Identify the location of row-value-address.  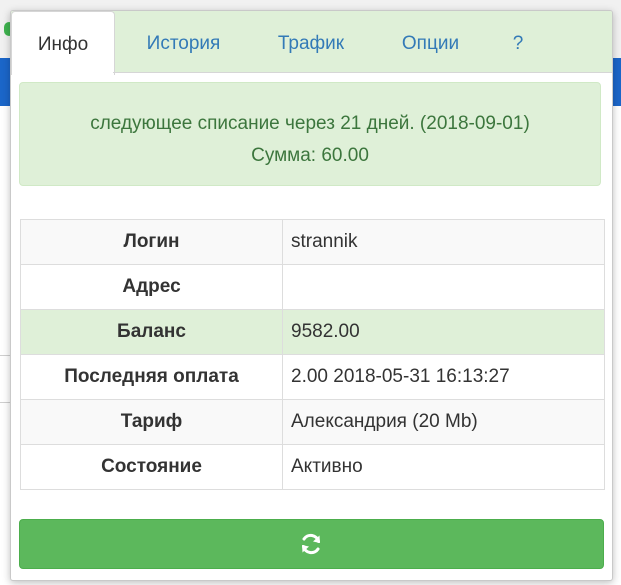
(443, 287).